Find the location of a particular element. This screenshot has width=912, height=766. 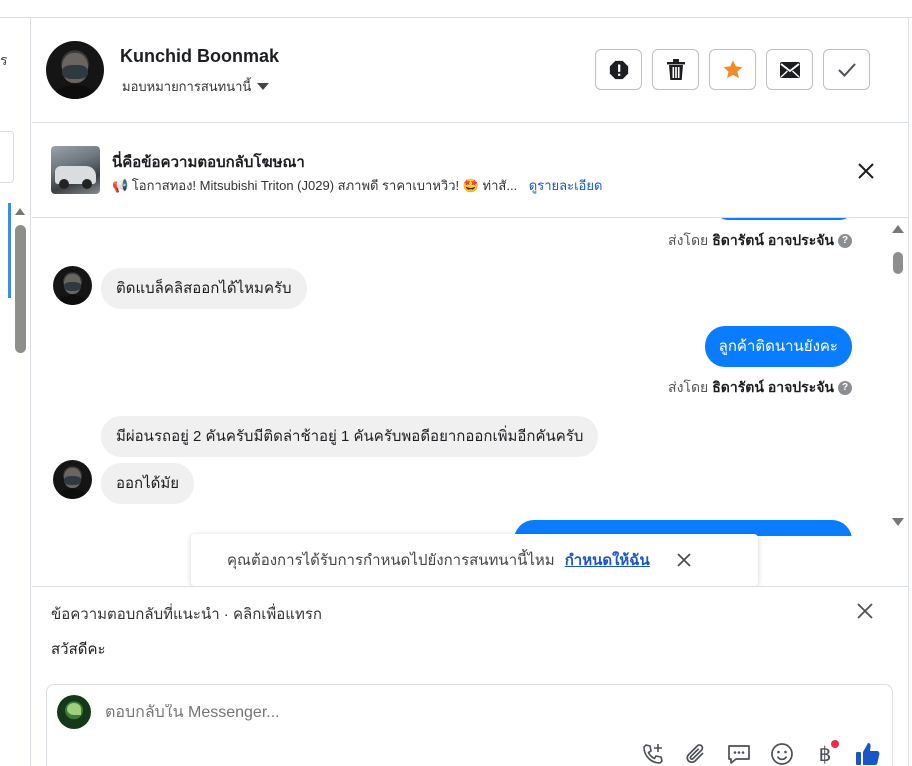

assign-conversation-dropdown: มอบหมายการสนทนานี้ is located at coordinates (196, 86).